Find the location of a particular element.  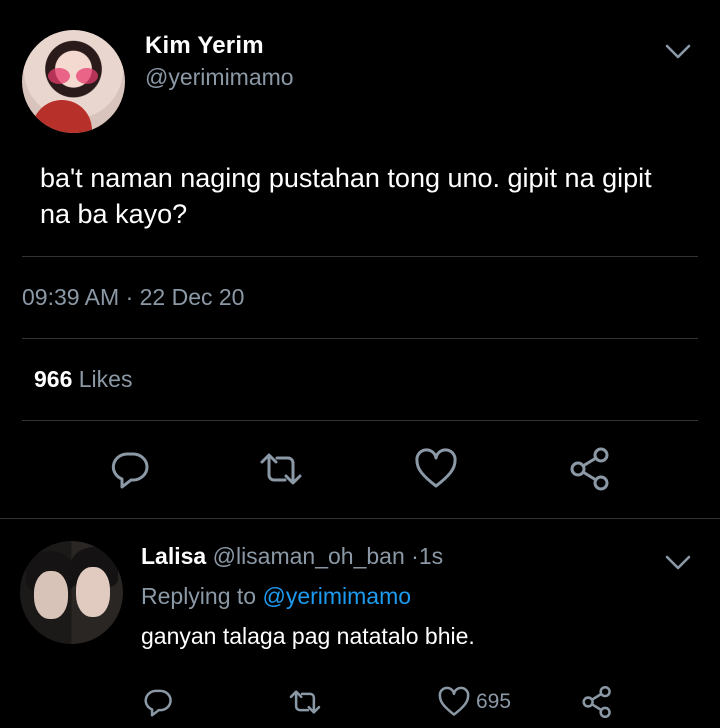

reply-like-count: 695 is located at coordinates (494, 701).